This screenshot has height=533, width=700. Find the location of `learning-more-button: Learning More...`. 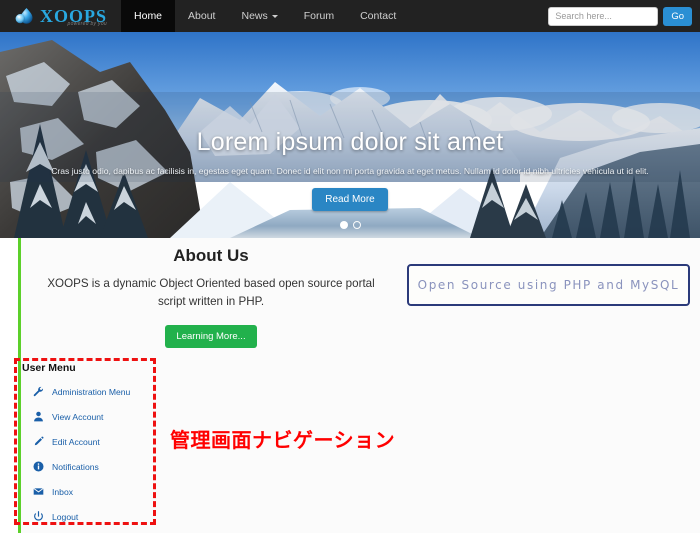

learning-more-button: Learning More... is located at coordinates (211, 336).